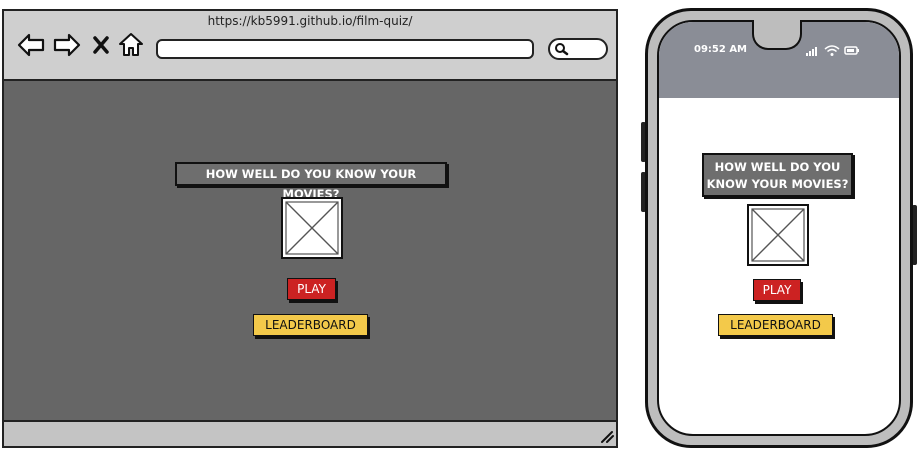  I want to click on phone-time: 09:52 AM, so click(721, 49).